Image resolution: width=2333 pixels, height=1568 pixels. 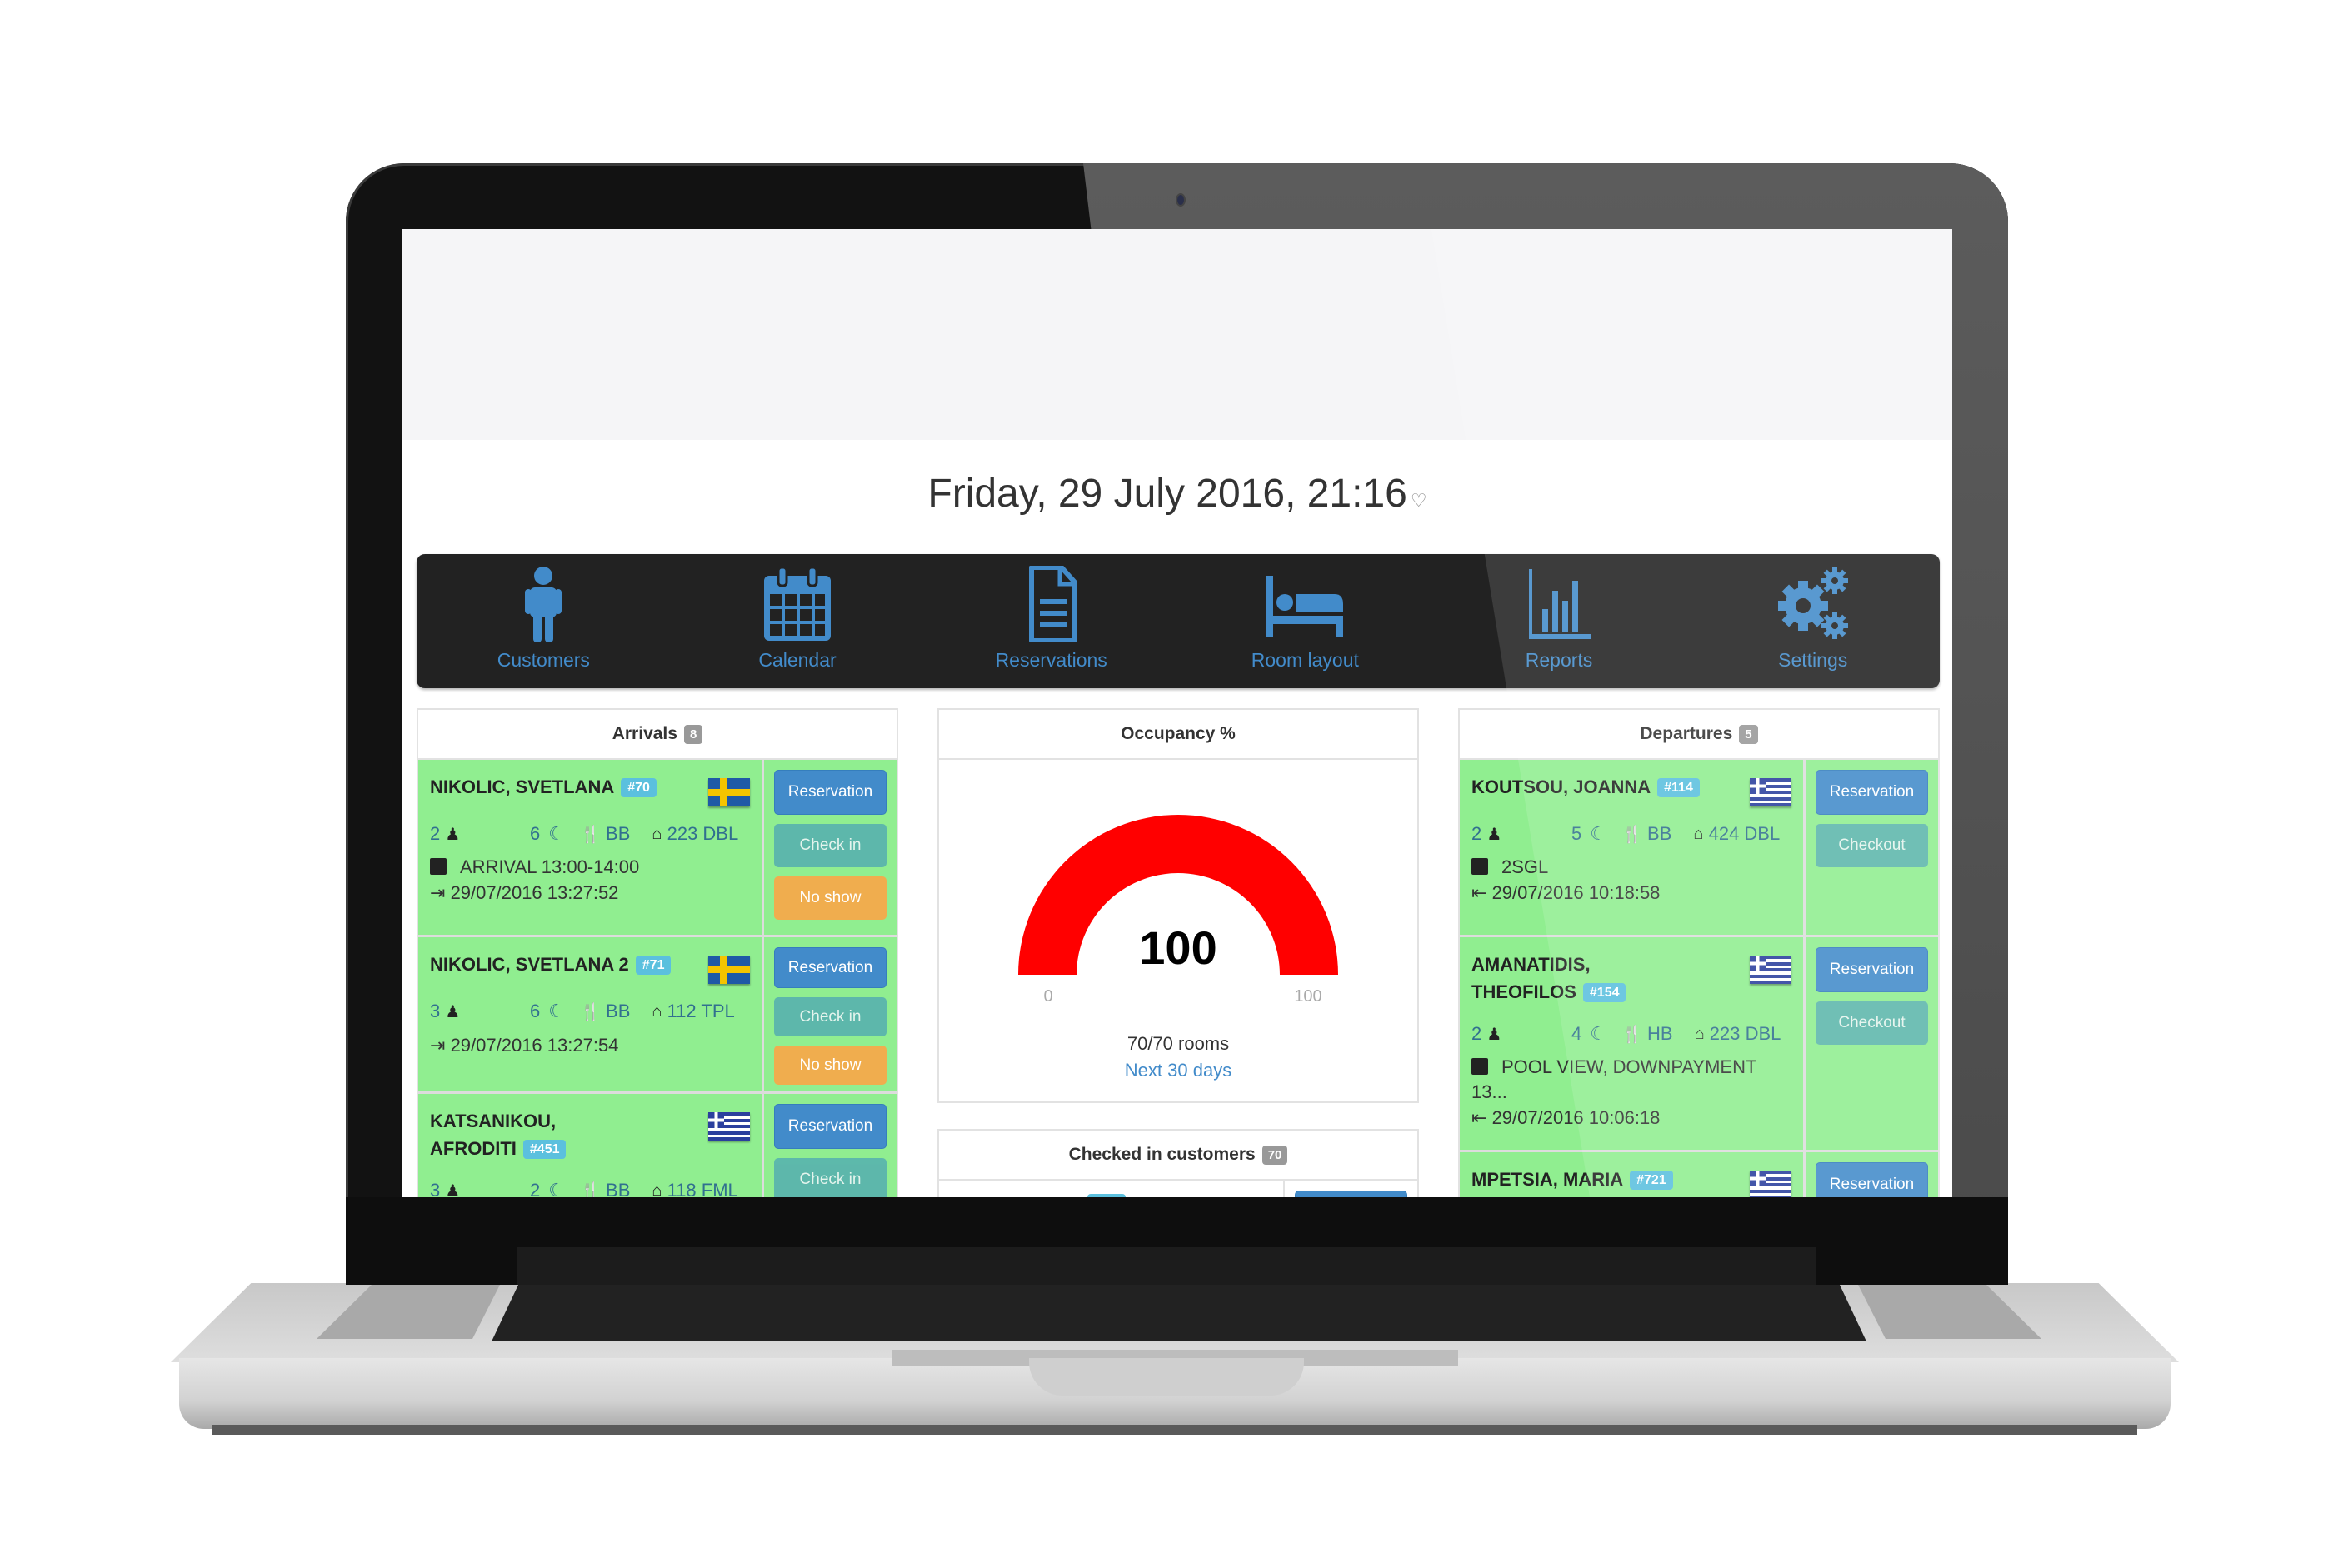 I want to click on departure-timestamp: ⇤ 29/07/2016 10:18:58, so click(x=1566, y=892).